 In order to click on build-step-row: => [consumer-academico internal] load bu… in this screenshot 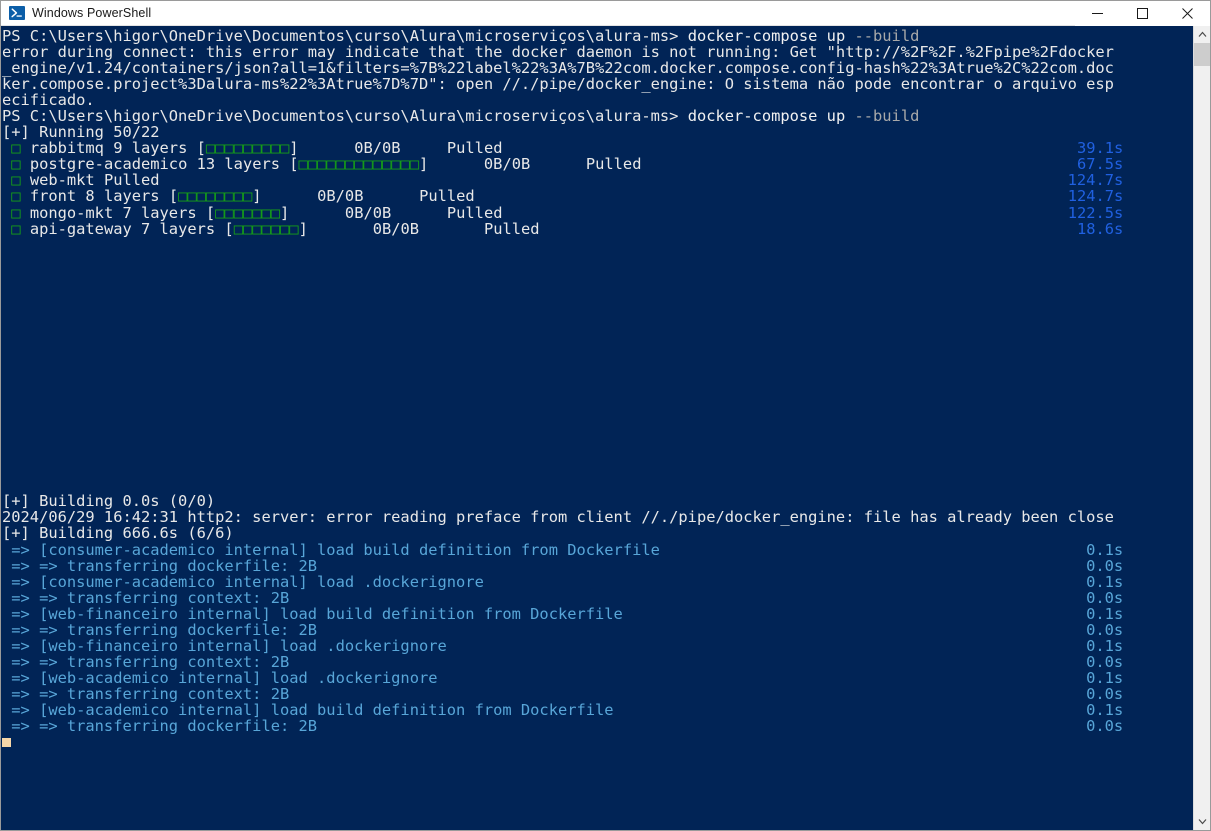, I will do `click(597, 549)`.